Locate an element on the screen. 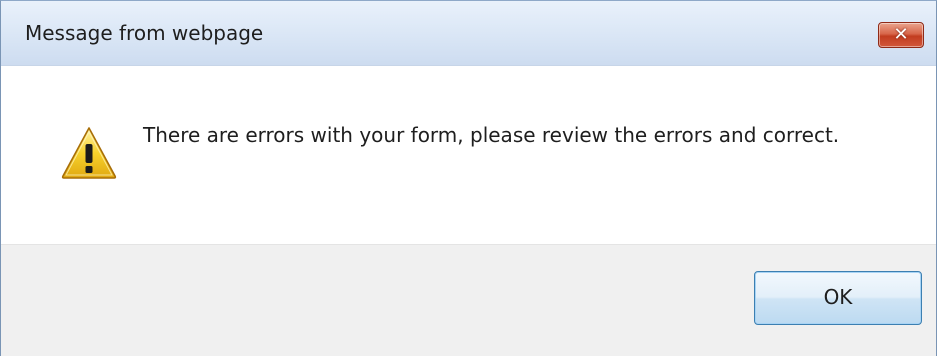  dialog-title: Message from webpage is located at coordinates (144, 33).